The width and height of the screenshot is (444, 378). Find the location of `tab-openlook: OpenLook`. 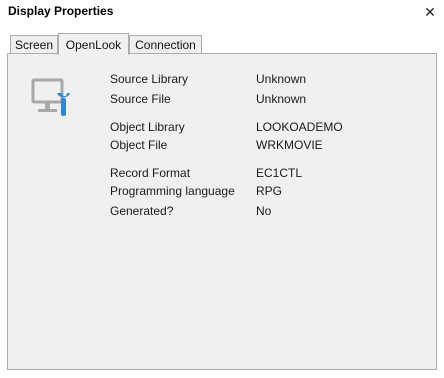

tab-openlook: OpenLook is located at coordinates (93, 44).